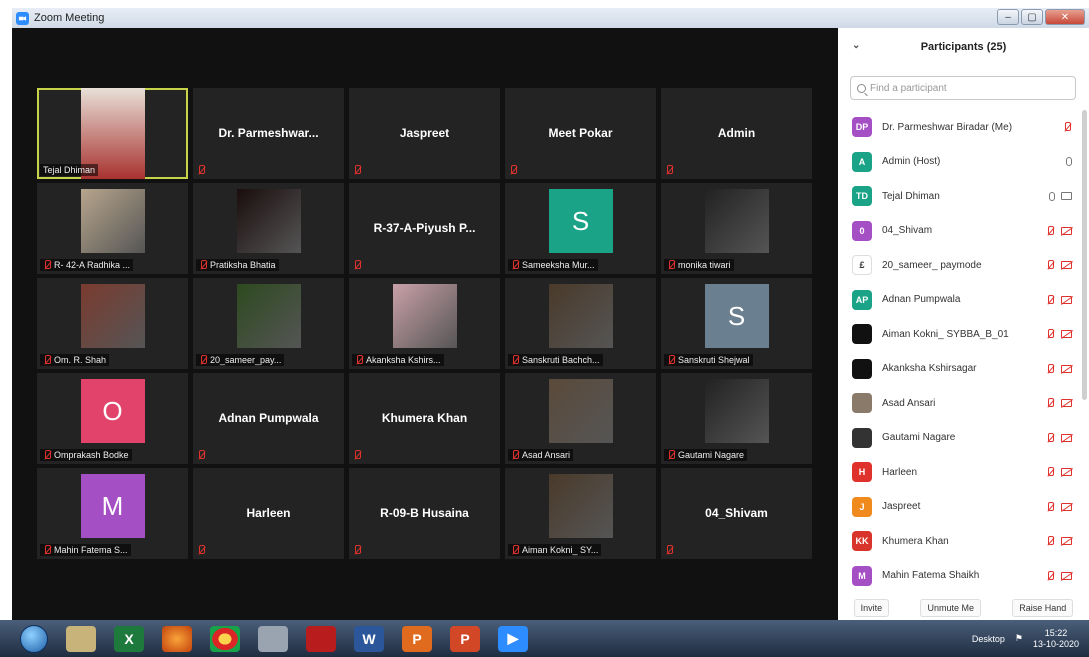 This screenshot has width=1089, height=657. Describe the element at coordinates (369, 638) in the screenshot. I see `word-icon: W` at that location.